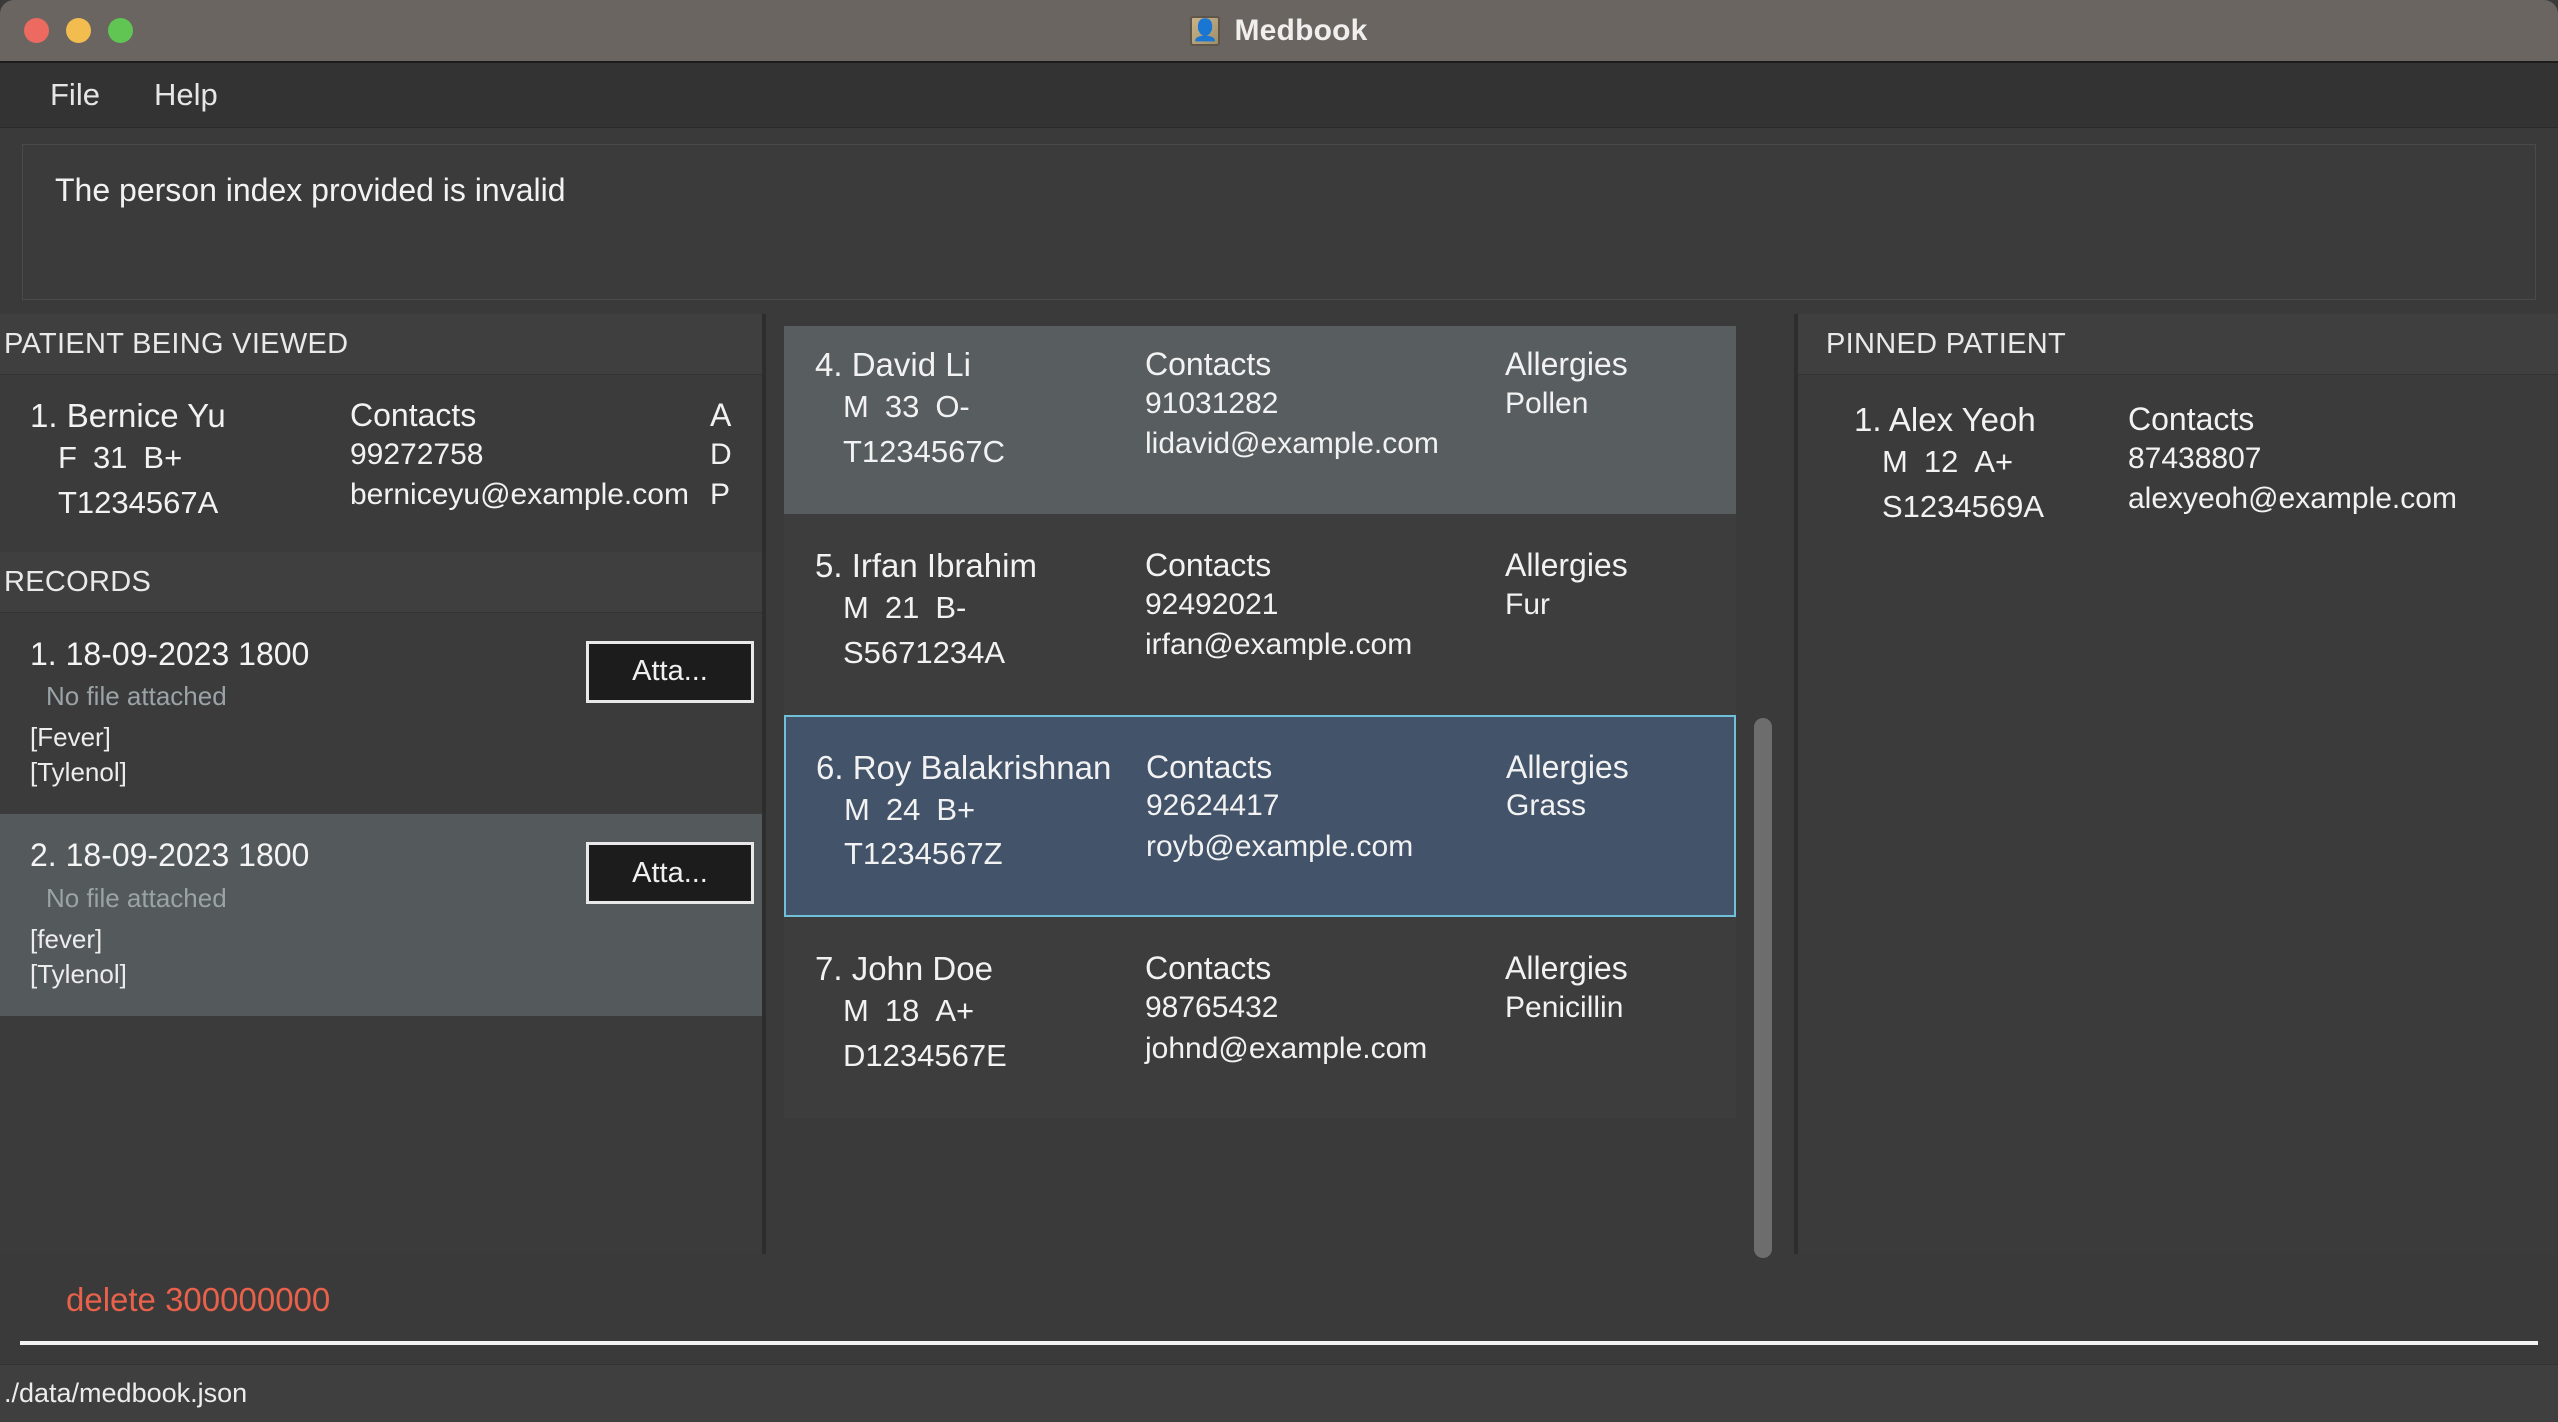 This screenshot has width=2558, height=1422. What do you see at coordinates (1279, 221) in the screenshot?
I see `result-display-wrapper: The person index provided is invalid` at bounding box center [1279, 221].